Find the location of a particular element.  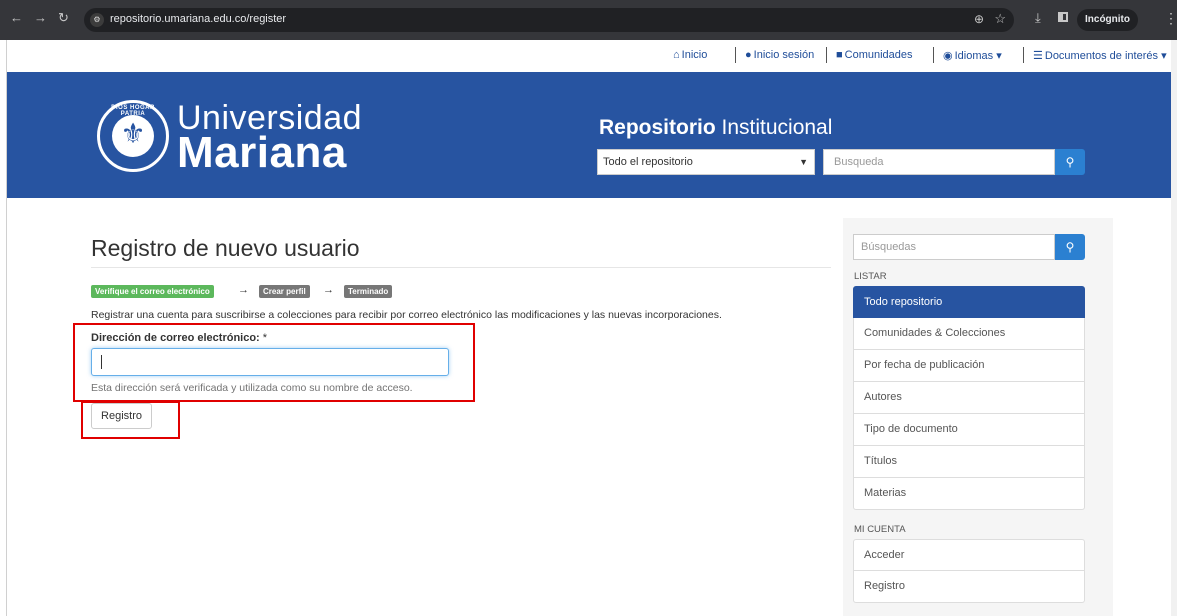

repository-title-rest: Institucional is located at coordinates (774, 127).